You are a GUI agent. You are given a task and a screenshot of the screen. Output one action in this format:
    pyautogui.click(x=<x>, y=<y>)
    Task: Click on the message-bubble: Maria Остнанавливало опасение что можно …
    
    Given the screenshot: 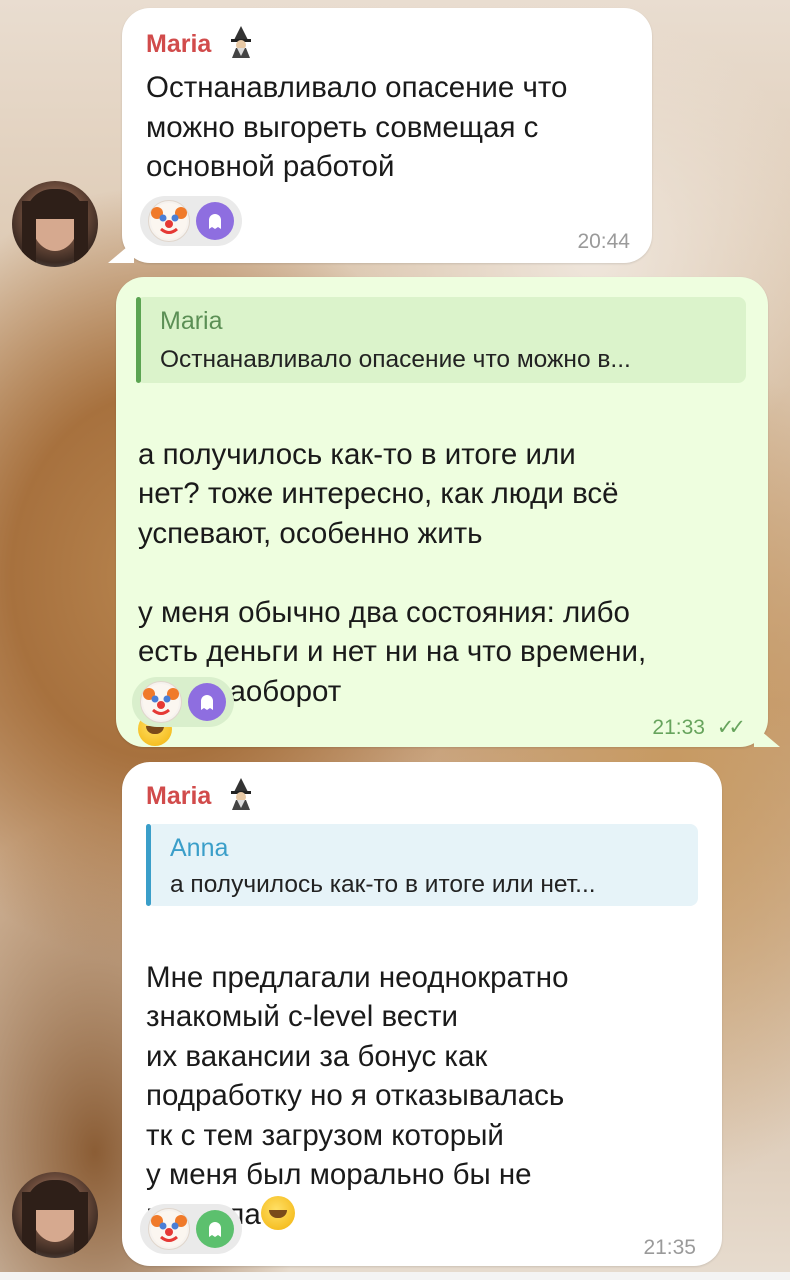 What is the action you would take?
    pyautogui.click(x=387, y=135)
    